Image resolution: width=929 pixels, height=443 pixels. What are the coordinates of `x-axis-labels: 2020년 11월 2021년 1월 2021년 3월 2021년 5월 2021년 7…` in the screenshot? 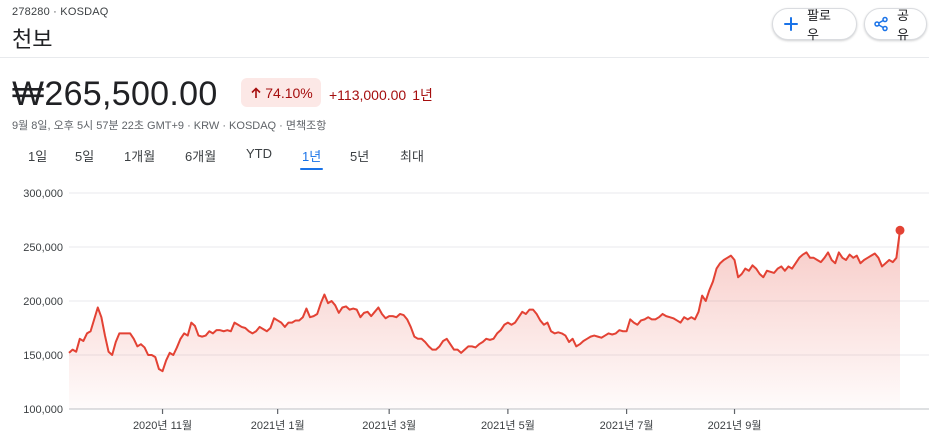 It's located at (447, 420).